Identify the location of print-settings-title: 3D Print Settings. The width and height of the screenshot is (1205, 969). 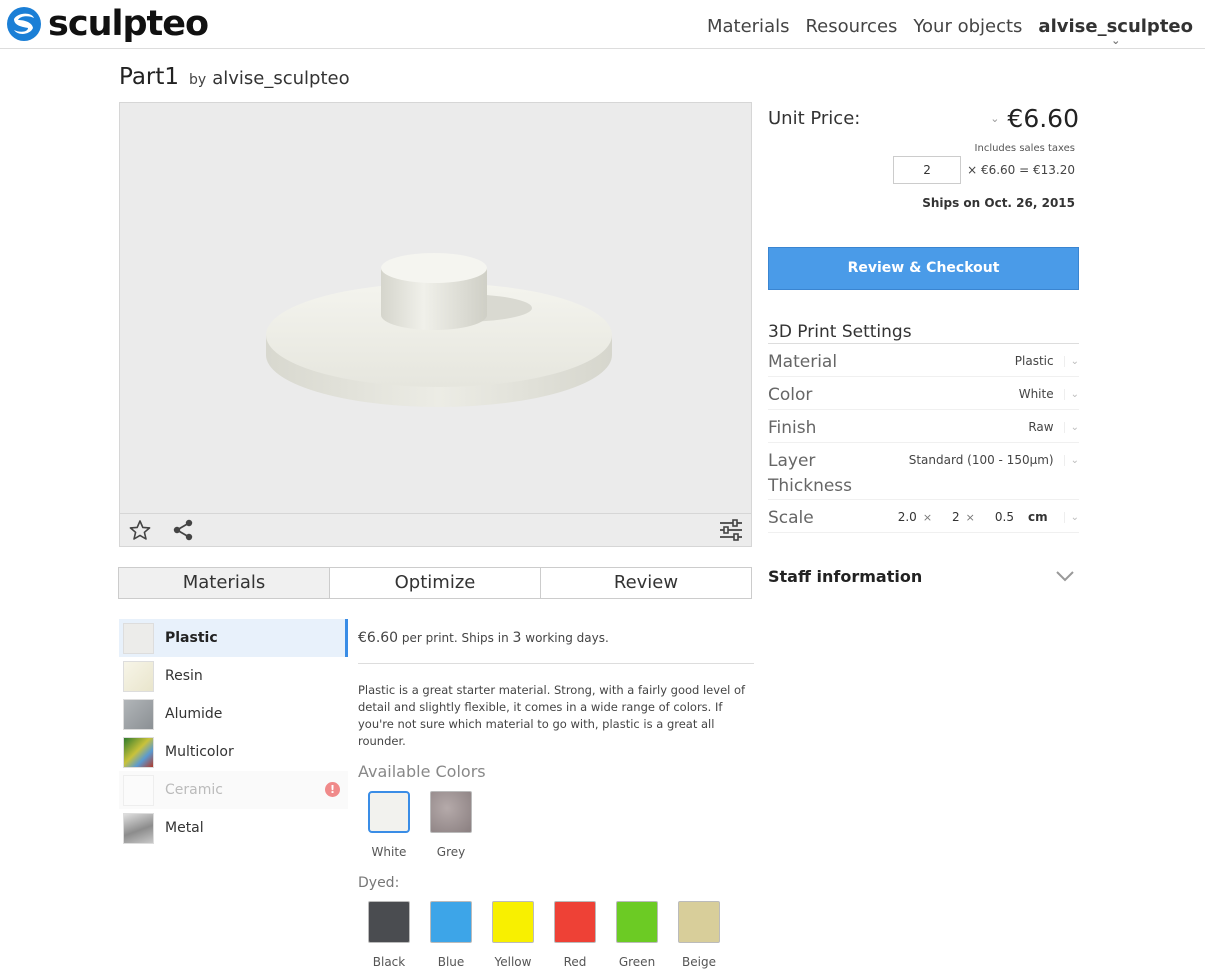
(923, 333).